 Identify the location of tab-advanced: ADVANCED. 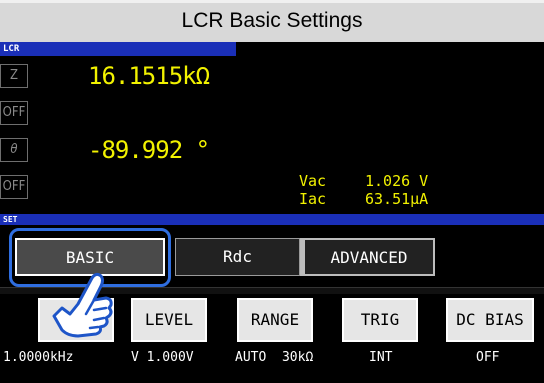
(367, 257).